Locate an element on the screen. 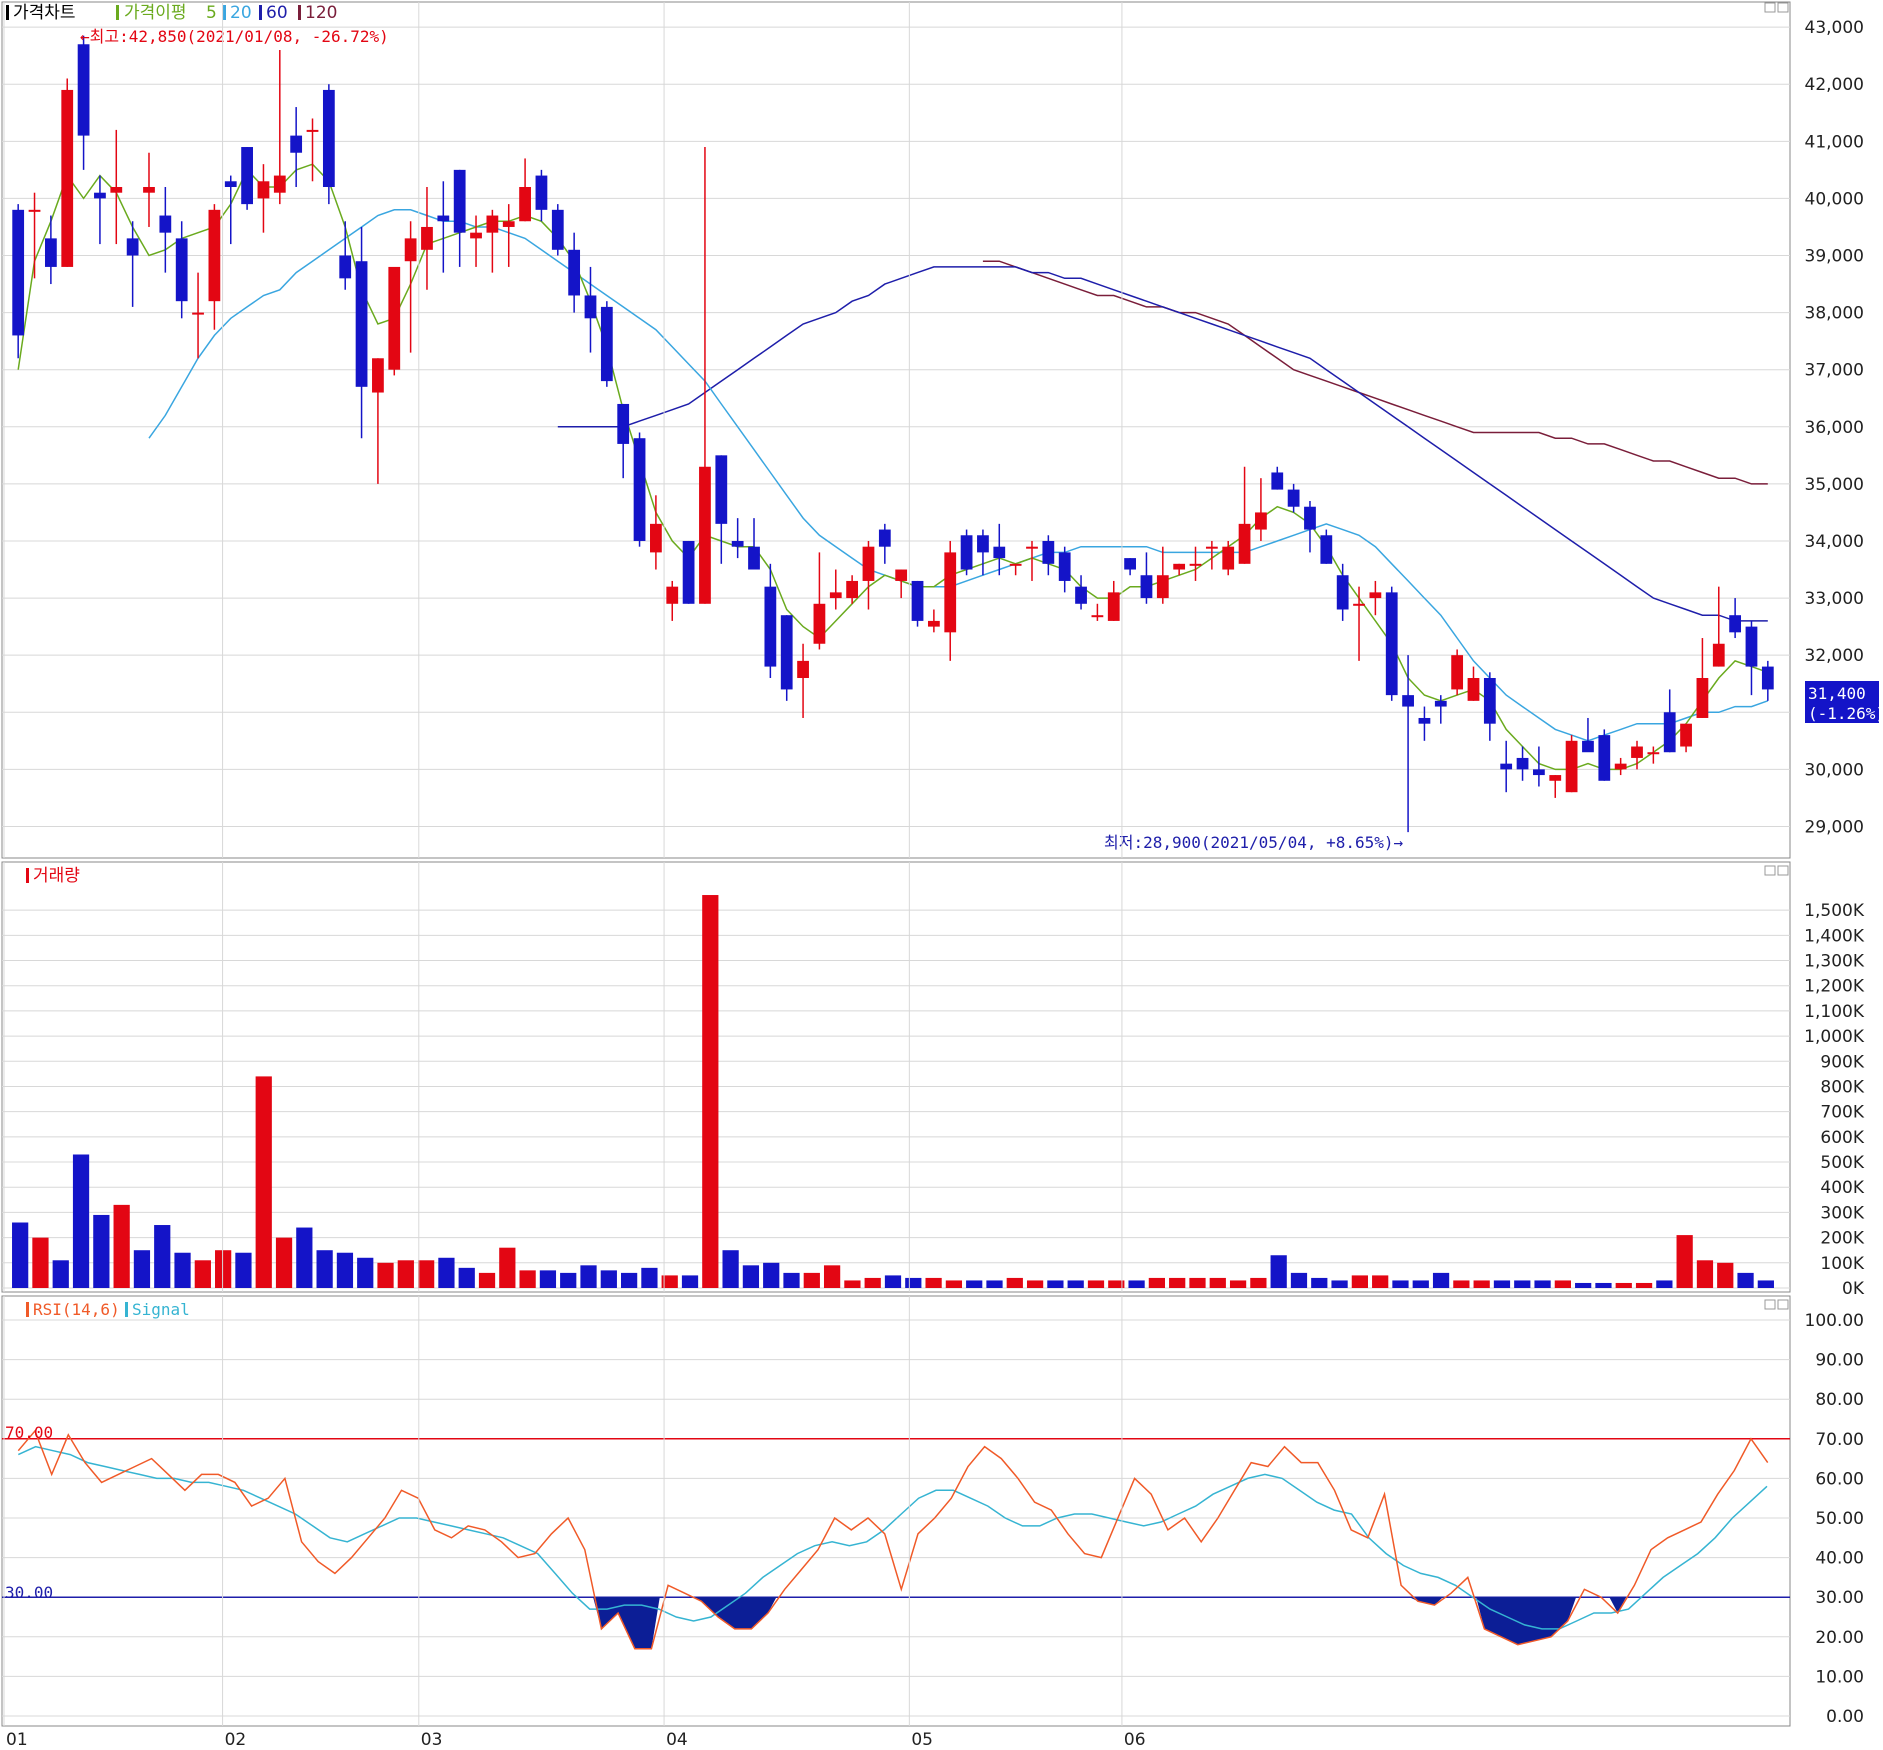 This screenshot has width=1883, height=1750. legend-marker-signal is located at coordinates (126, 1309).